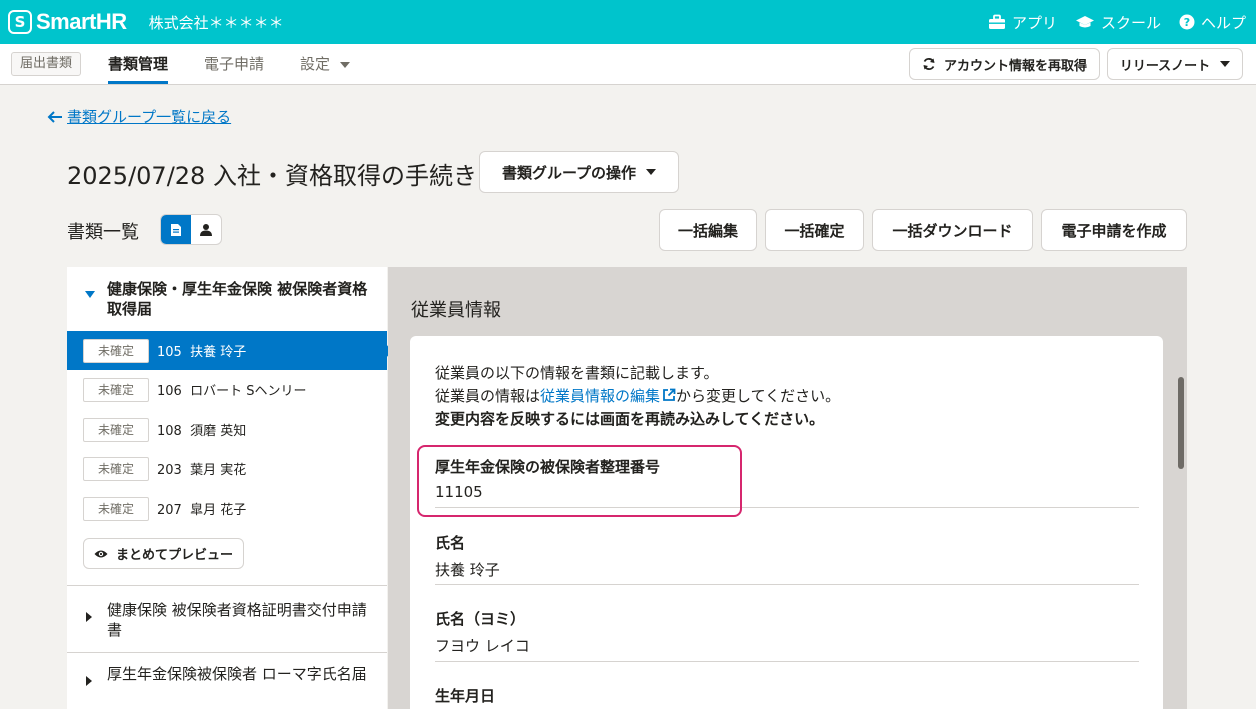 This screenshot has width=1256, height=709. What do you see at coordinates (1165, 66) in the screenshot?
I see `release-notes-label: リリースノート` at bounding box center [1165, 66].